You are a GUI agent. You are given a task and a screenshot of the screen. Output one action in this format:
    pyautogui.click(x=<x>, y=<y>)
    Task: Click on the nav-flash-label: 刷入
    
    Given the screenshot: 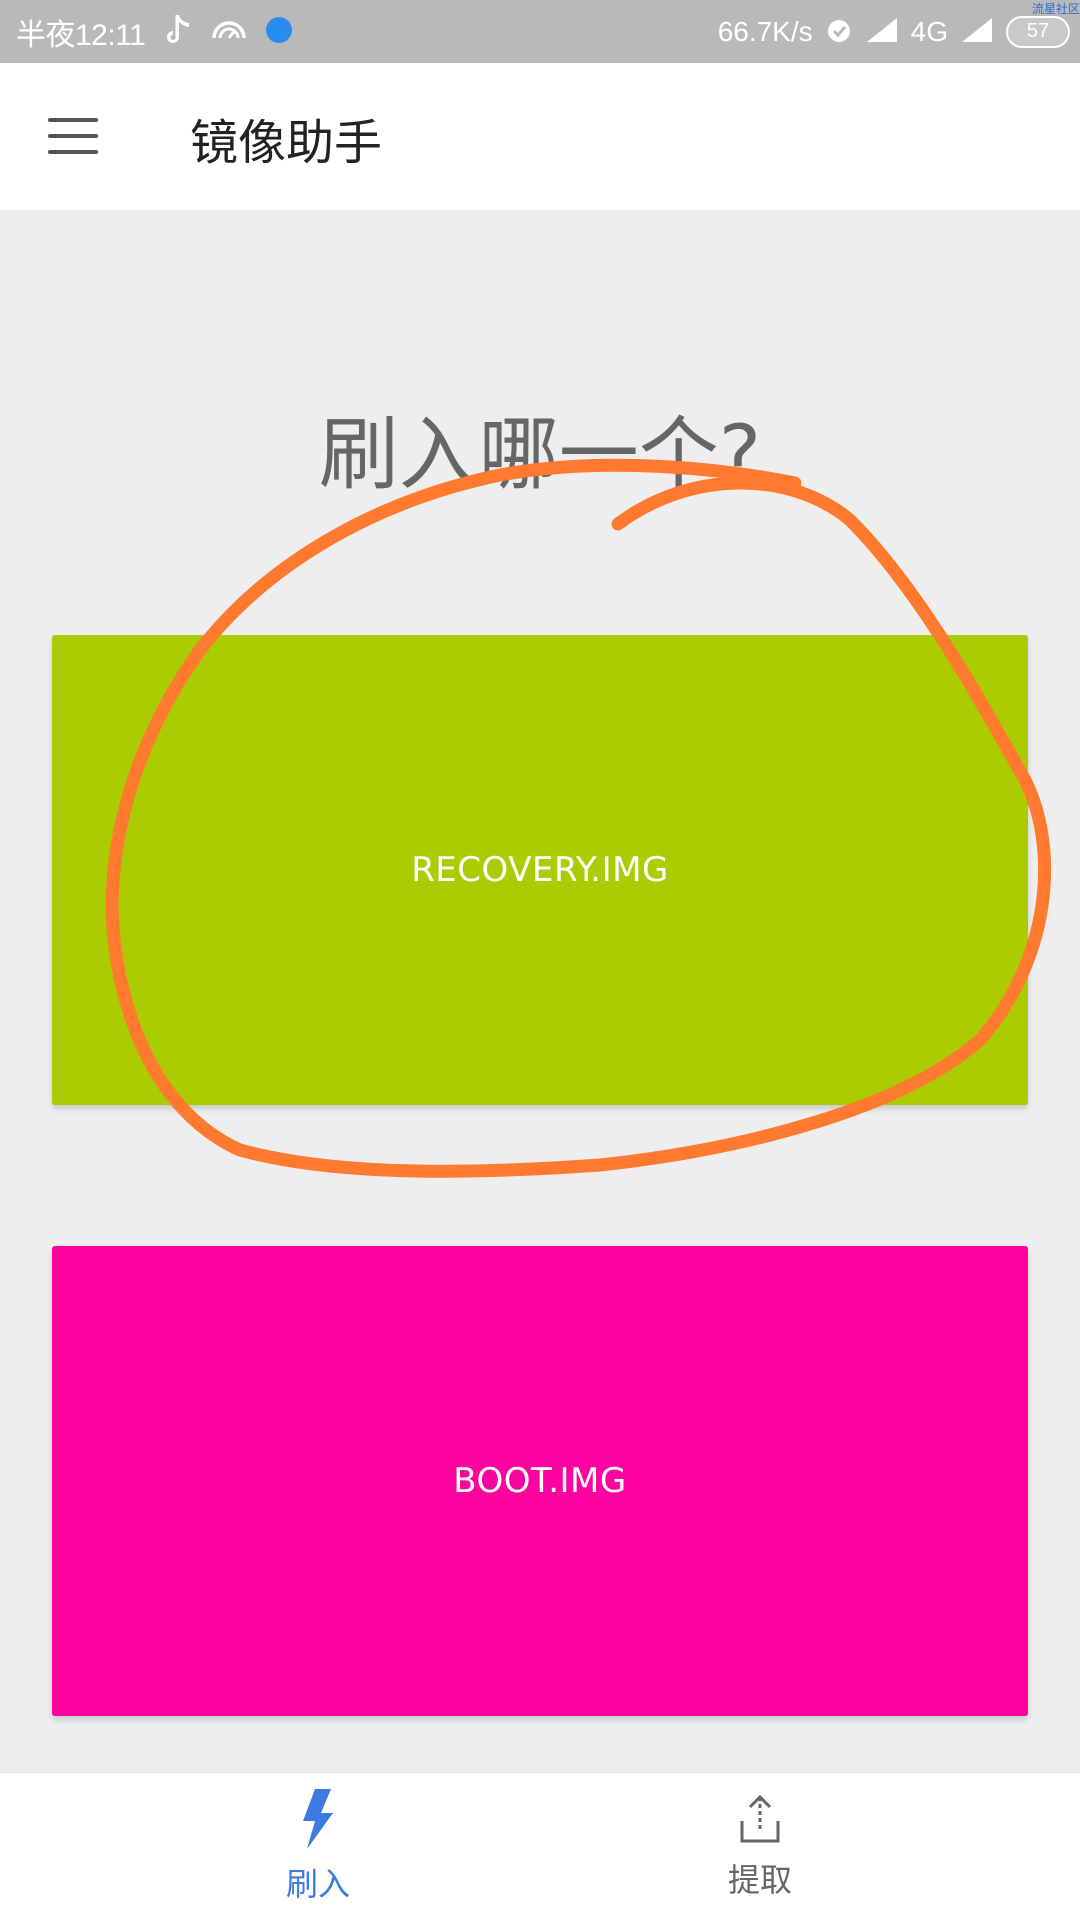 What is the action you would take?
    pyautogui.click(x=317, y=1884)
    